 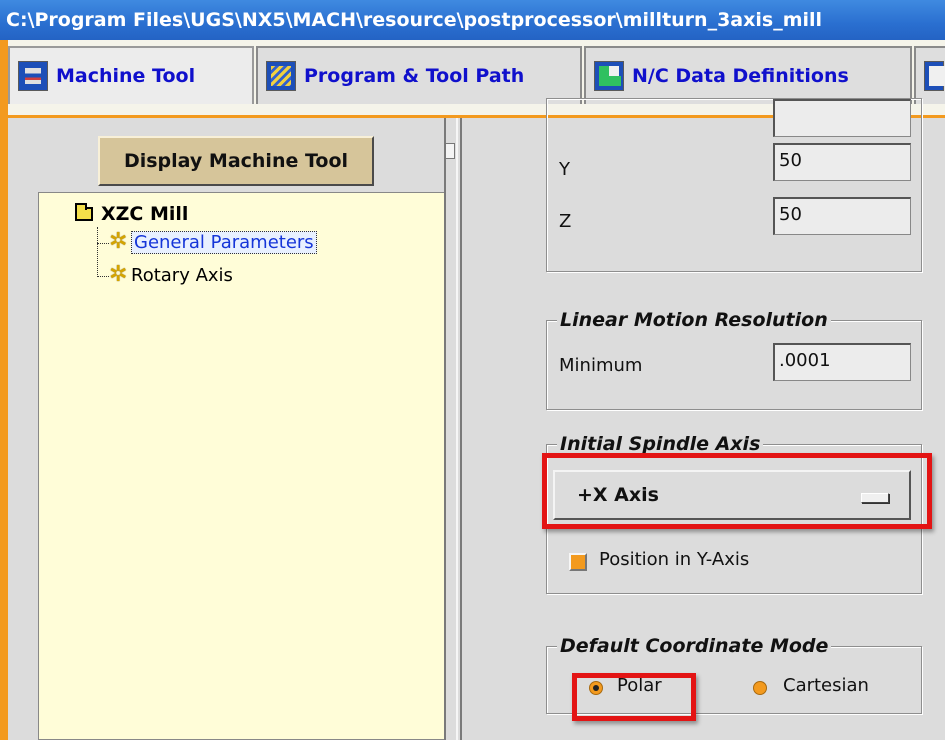 I want to click on tab-content-border, so click(x=4, y=390).